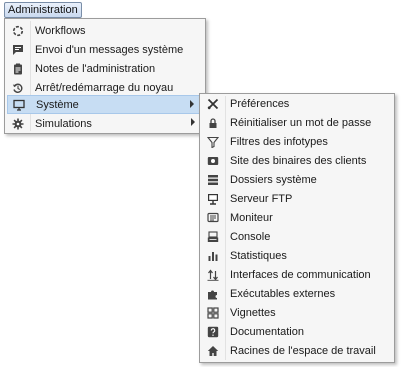  I want to click on submenu-item-communication-interfaces: Interfaces de communication, so click(297, 274).